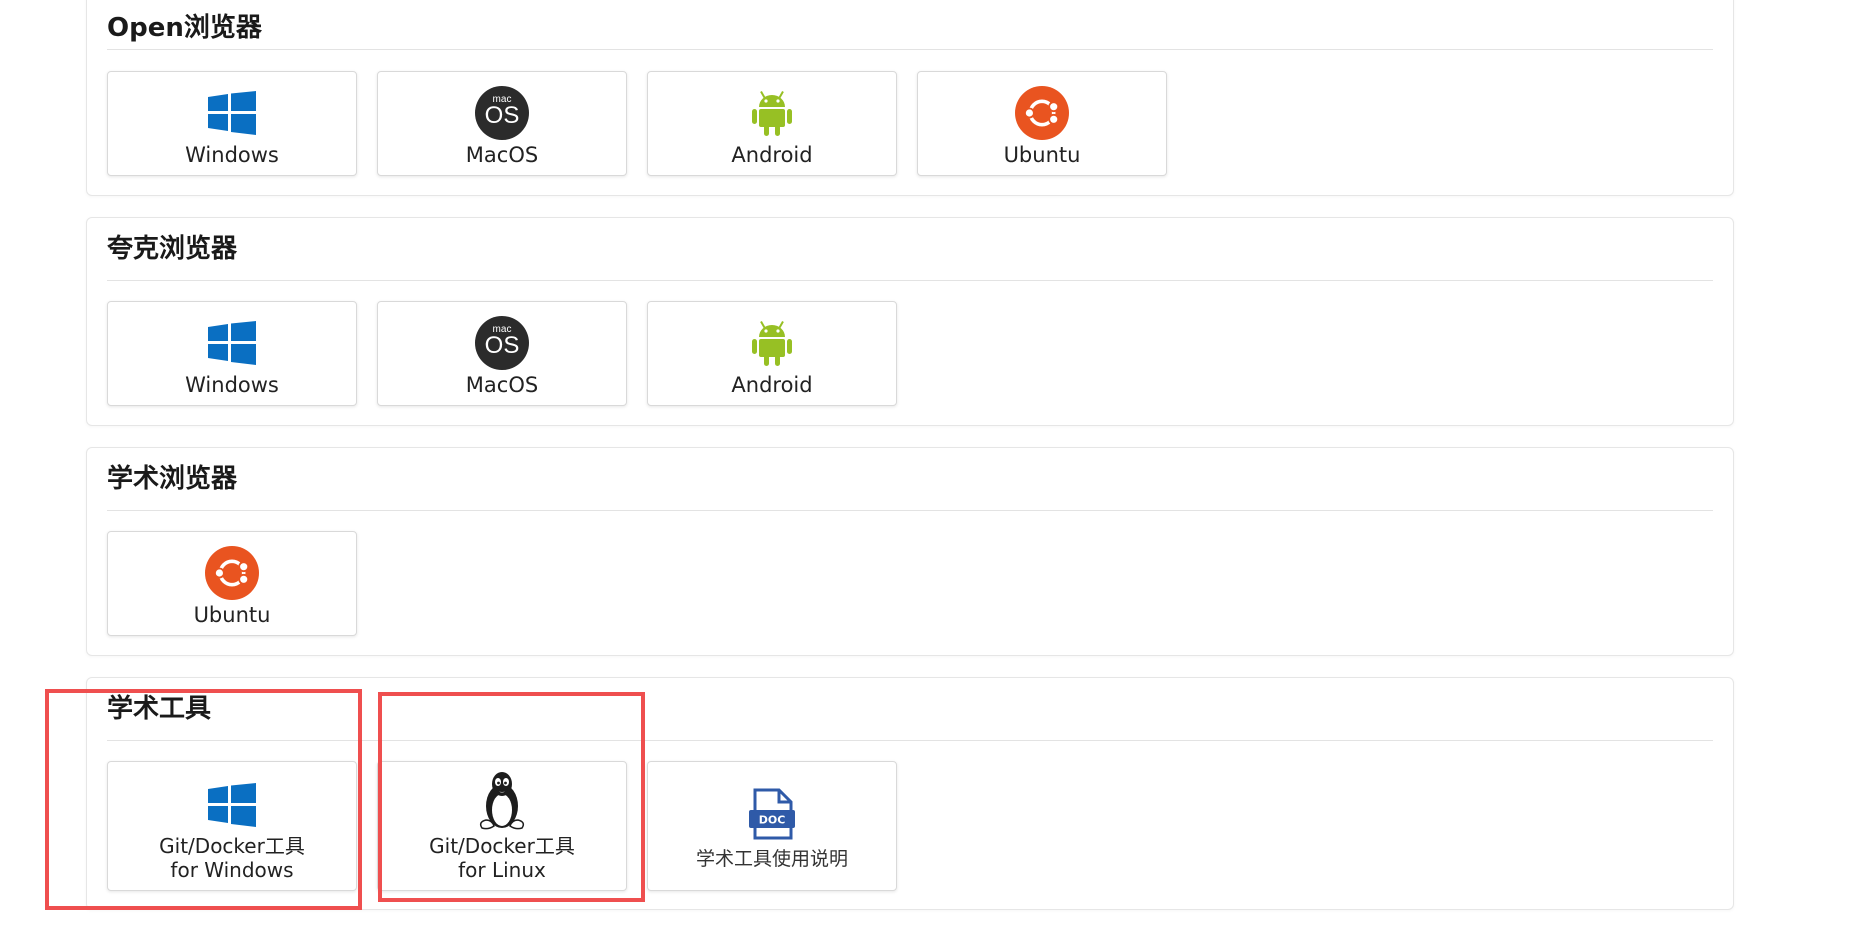 The image size is (1858, 933). I want to click on download-git-docker-windows-button: Git/Docker工具 for Windows, so click(232, 826).